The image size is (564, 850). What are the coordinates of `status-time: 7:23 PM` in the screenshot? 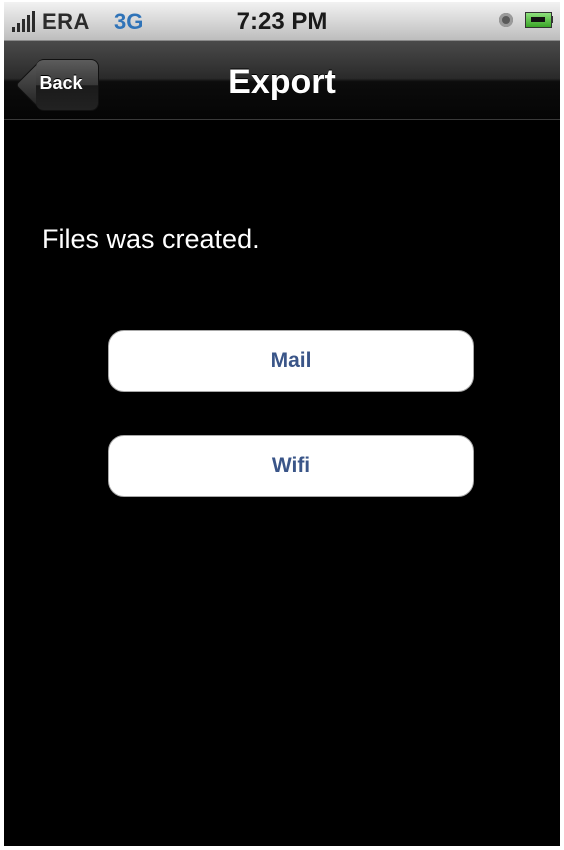 It's located at (282, 21).